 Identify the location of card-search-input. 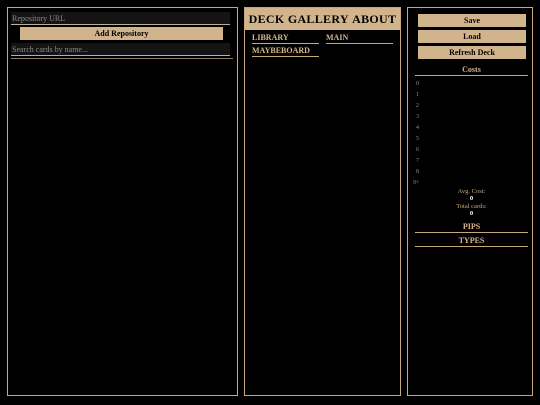
(120, 49).